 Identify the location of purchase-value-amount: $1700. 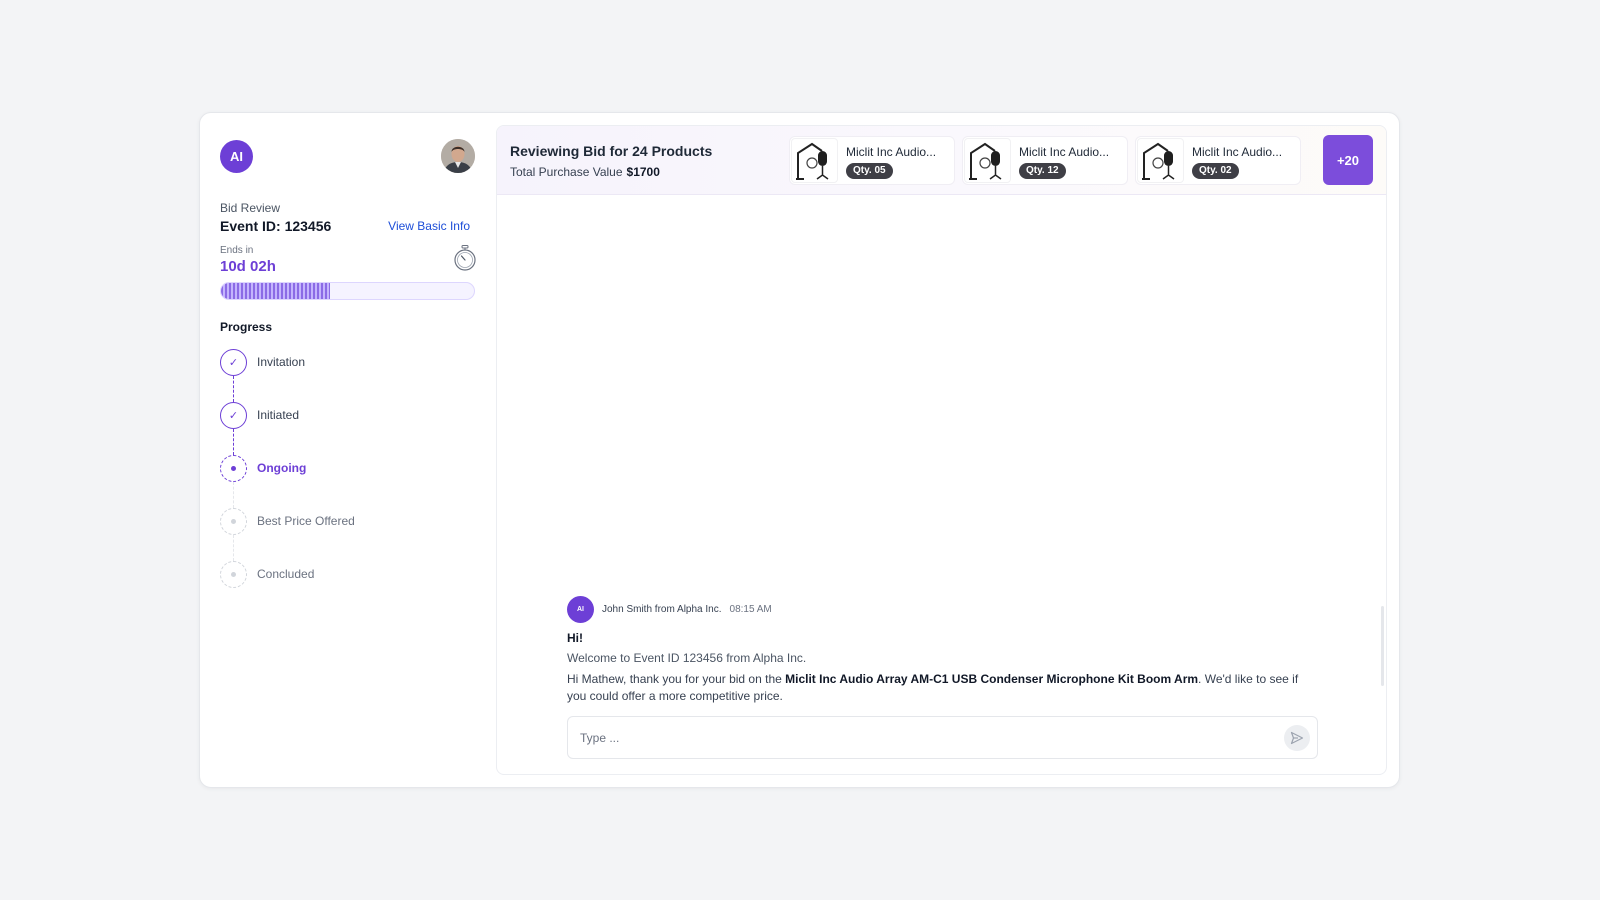
(643, 172).